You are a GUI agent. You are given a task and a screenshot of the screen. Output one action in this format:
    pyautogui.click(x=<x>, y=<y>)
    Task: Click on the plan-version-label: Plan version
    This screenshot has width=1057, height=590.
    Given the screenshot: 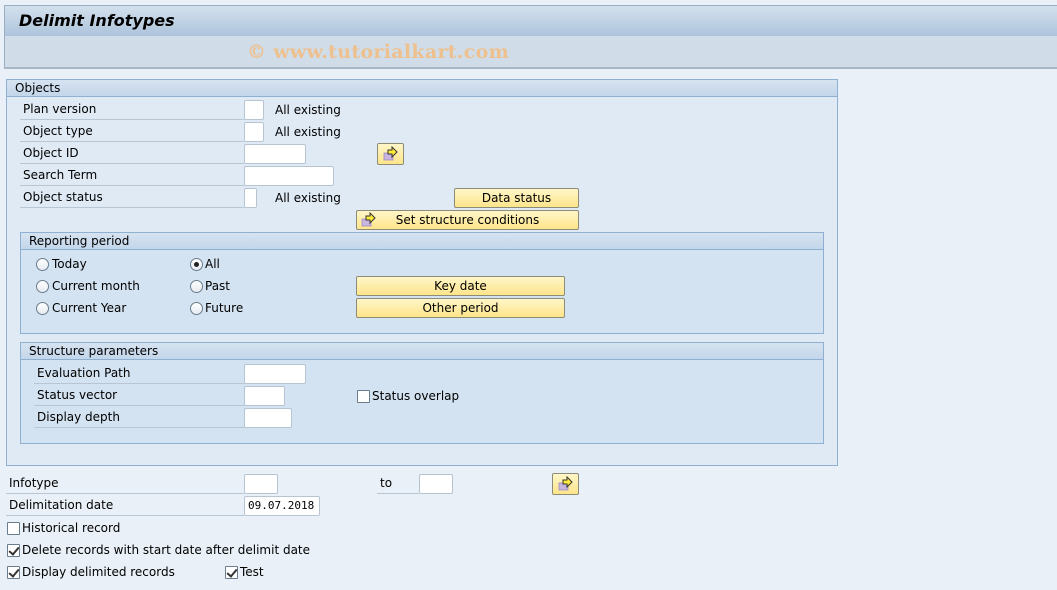 What is the action you would take?
    pyautogui.click(x=132, y=109)
    